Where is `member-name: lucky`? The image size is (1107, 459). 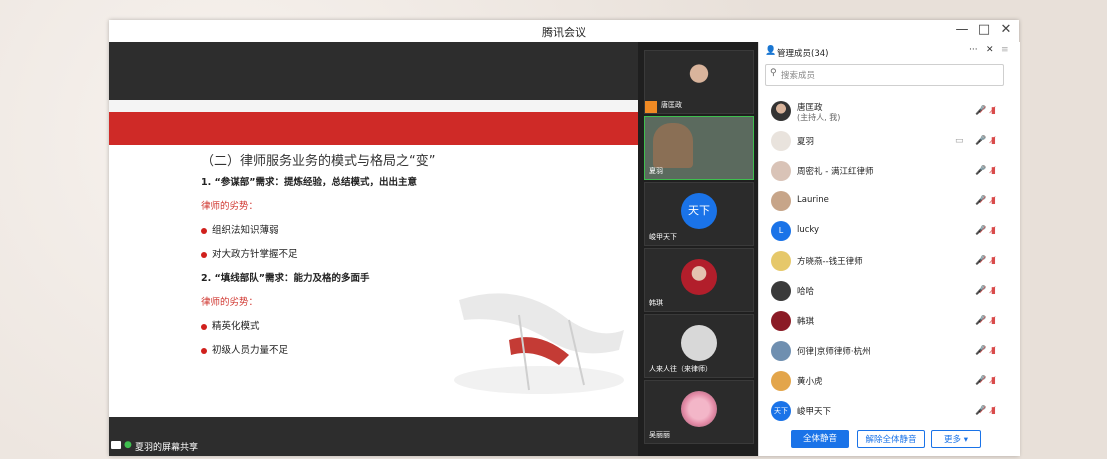 member-name: lucky is located at coordinates (808, 230).